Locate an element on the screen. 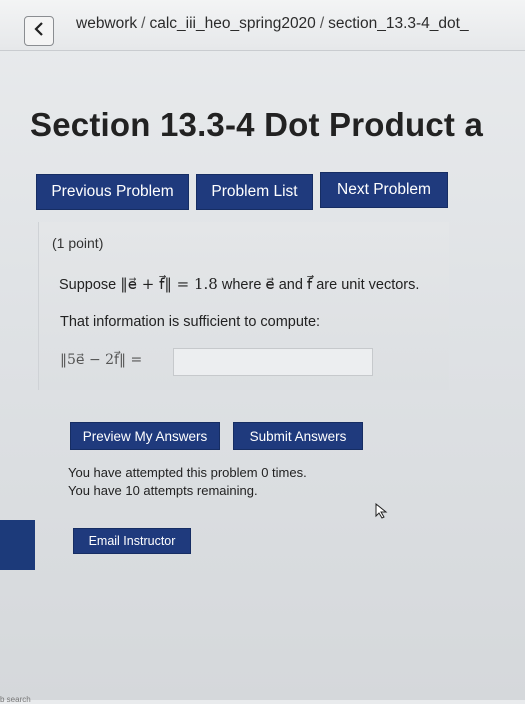 The height and width of the screenshot is (704, 525). where-text: where is located at coordinates (241, 285).